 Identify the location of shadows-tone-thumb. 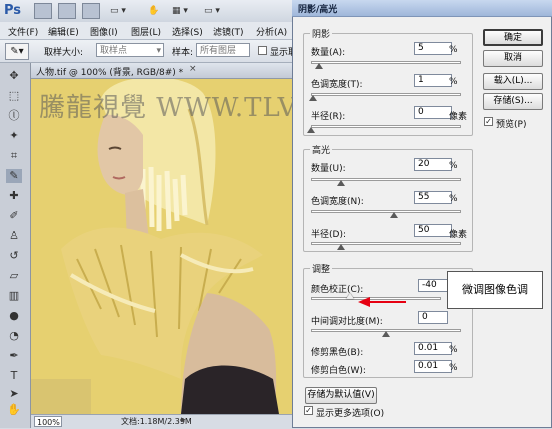
(312, 98).